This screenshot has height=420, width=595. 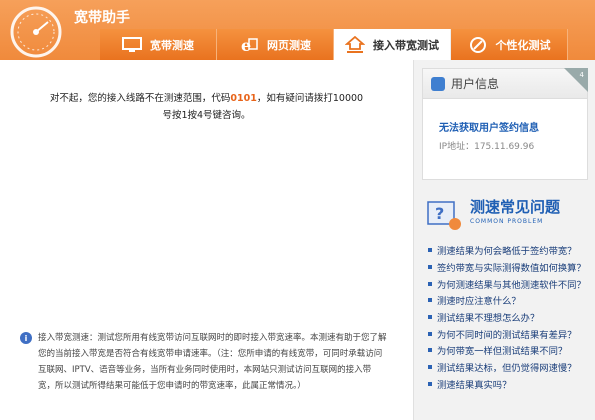 I want to click on monitor-icon, so click(x=132, y=45).